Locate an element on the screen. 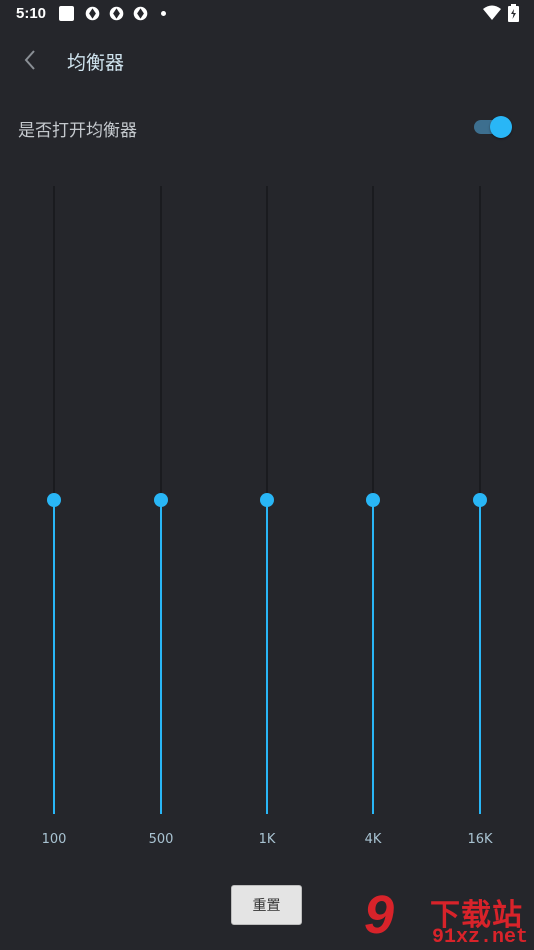 The width and height of the screenshot is (534, 950). band-slider-1k: 1K is located at coordinates (267, 526).